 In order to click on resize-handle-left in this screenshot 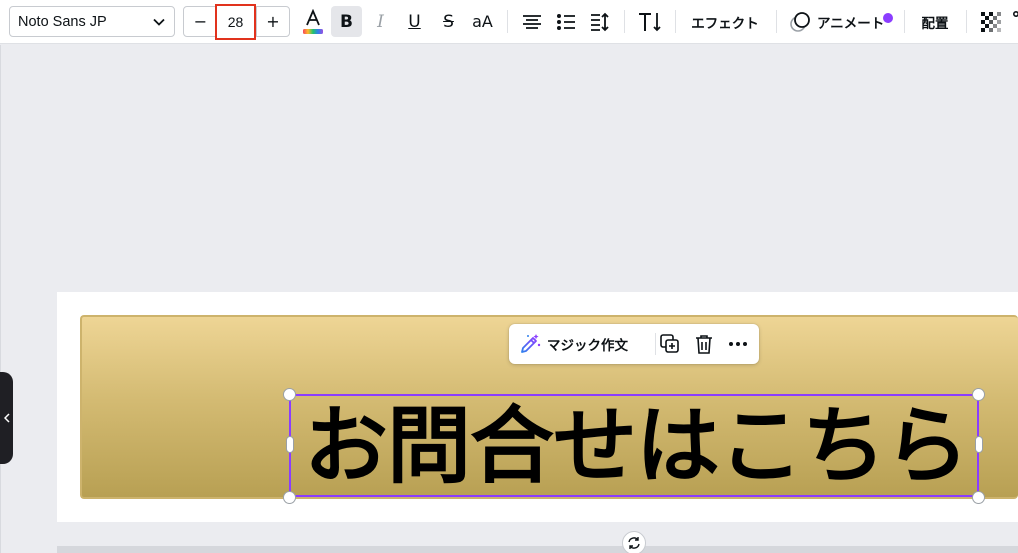, I will do `click(290, 444)`.